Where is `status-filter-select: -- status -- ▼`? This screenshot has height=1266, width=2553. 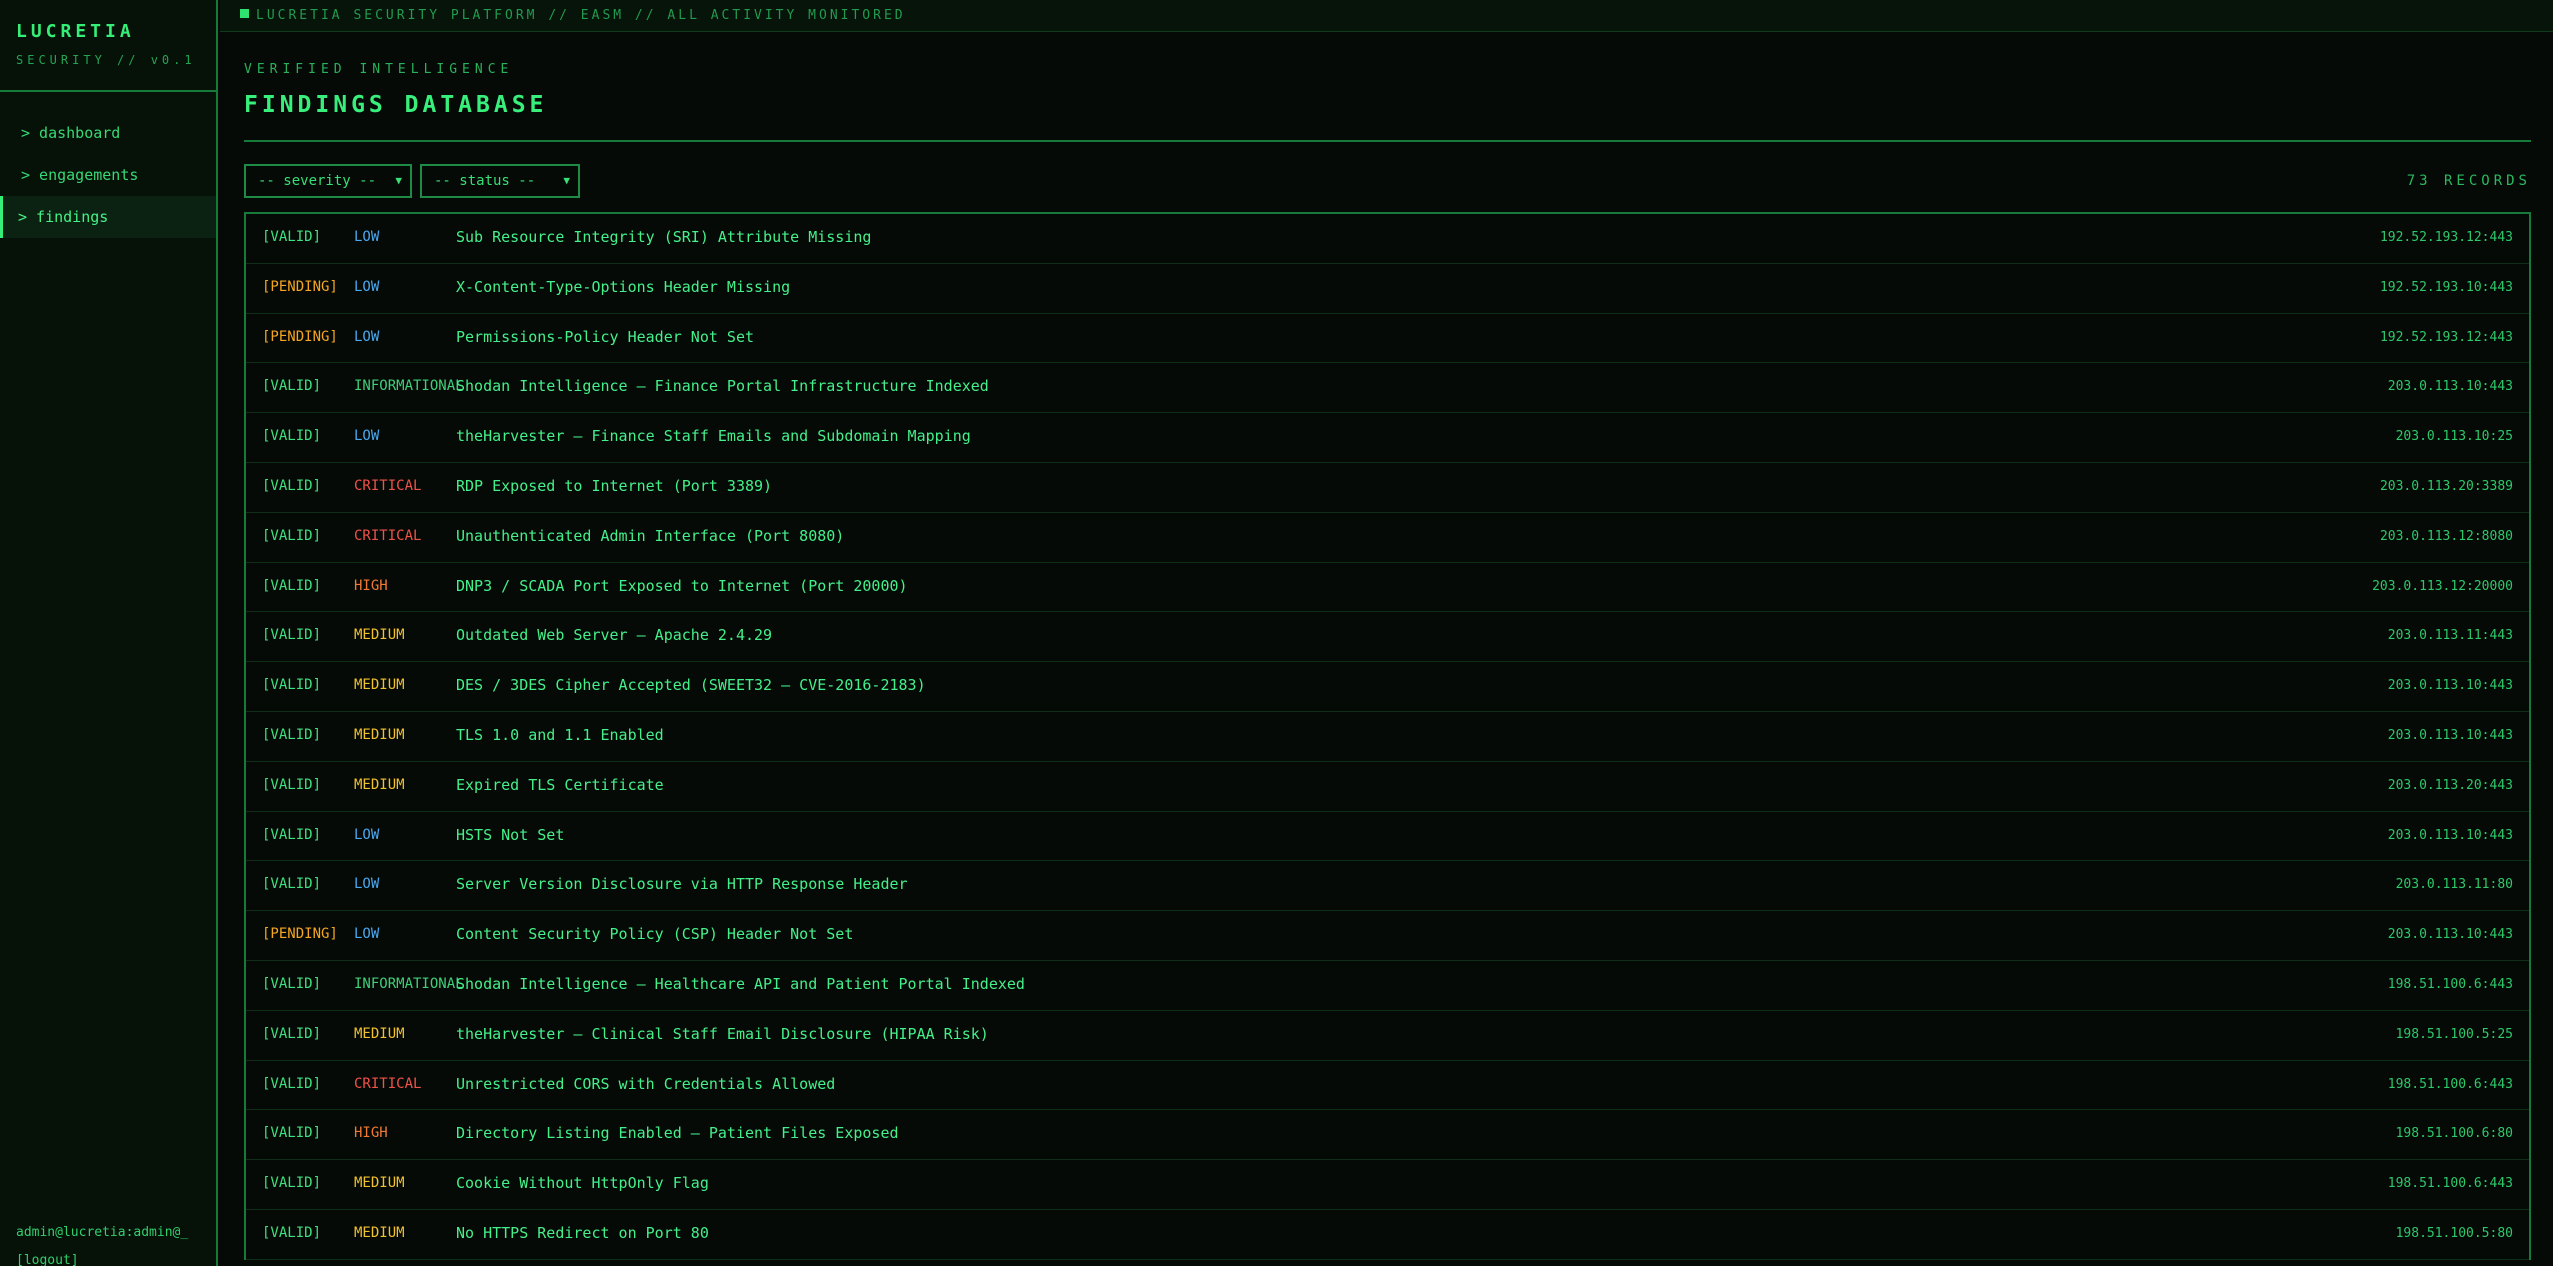
status-filter-select: -- status -- ▼ is located at coordinates (500, 181).